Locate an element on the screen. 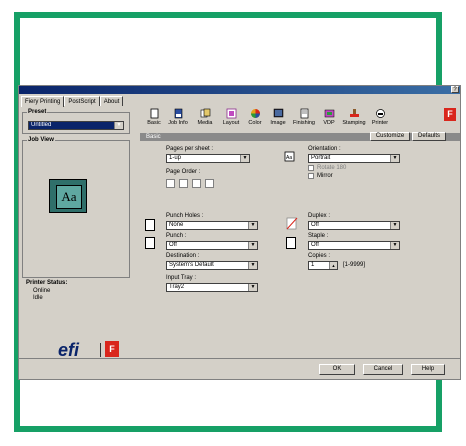 The image size is (466, 446). destination-value: System's Default is located at coordinates (191, 265).